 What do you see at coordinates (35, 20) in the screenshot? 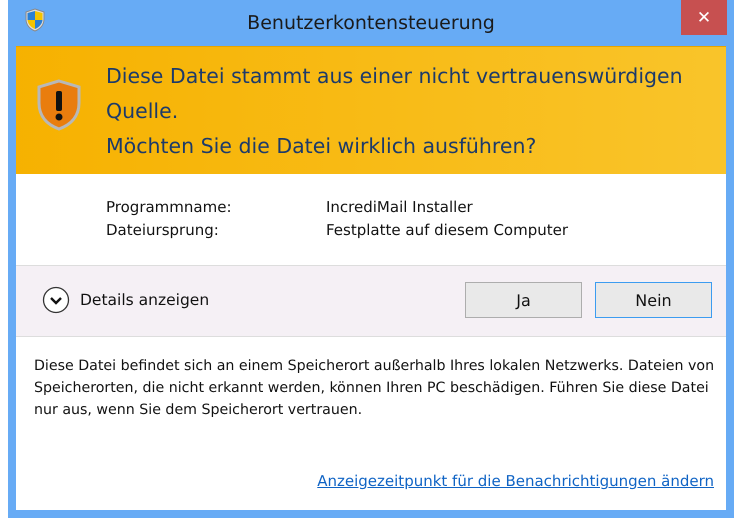
I see `shield-icon` at bounding box center [35, 20].